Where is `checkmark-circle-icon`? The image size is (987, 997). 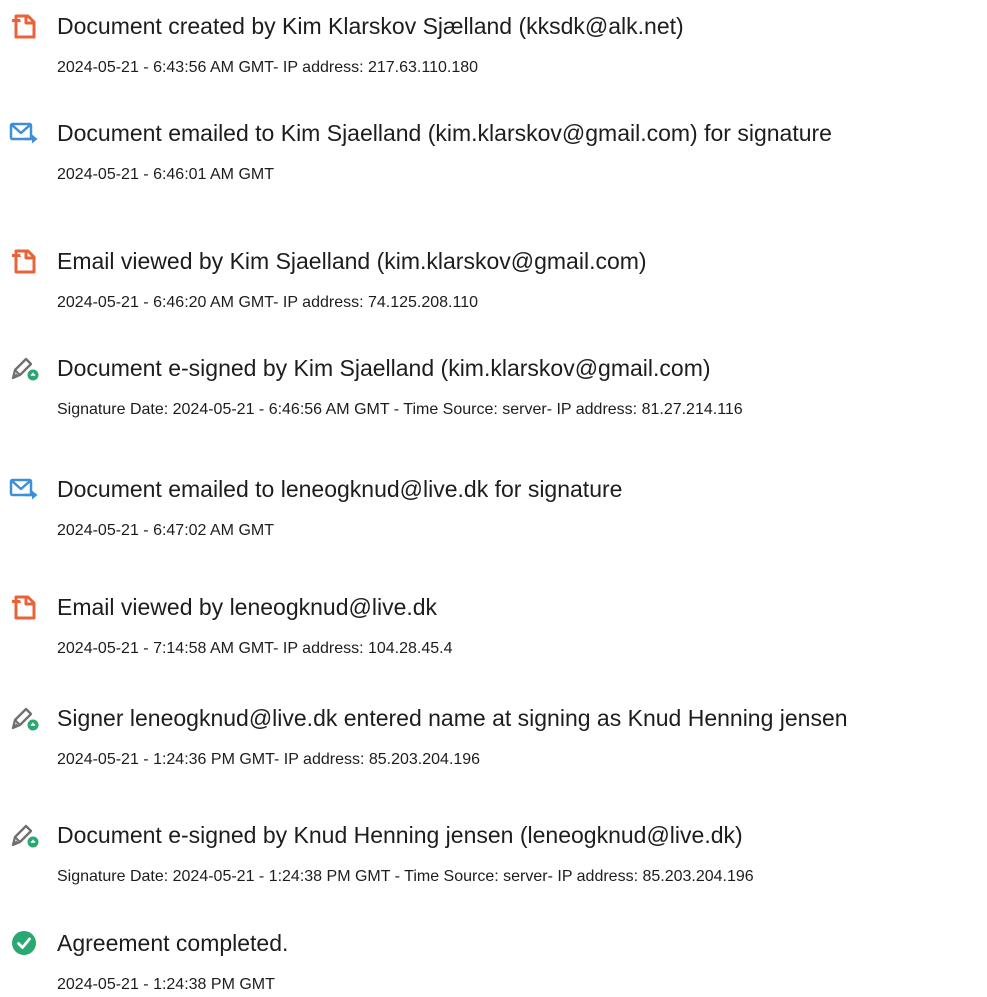 checkmark-circle-icon is located at coordinates (25, 943).